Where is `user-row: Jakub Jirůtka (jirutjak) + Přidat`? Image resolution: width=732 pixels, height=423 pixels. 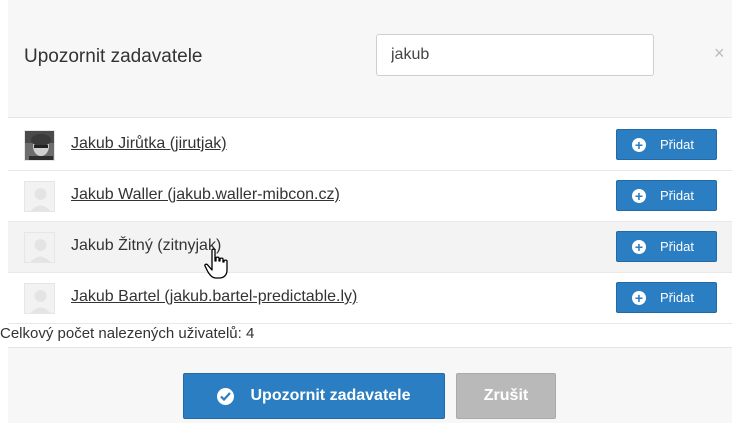
user-row: Jakub Jirůtka (jirutjak) + Přidat is located at coordinates (370, 145).